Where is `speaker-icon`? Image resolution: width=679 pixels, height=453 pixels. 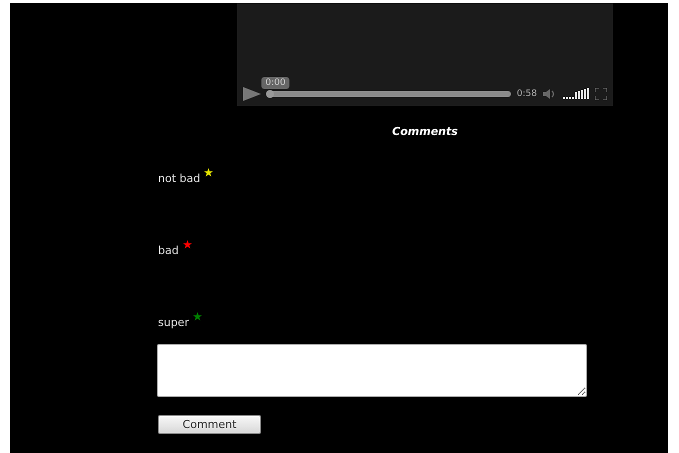 speaker-icon is located at coordinates (550, 94).